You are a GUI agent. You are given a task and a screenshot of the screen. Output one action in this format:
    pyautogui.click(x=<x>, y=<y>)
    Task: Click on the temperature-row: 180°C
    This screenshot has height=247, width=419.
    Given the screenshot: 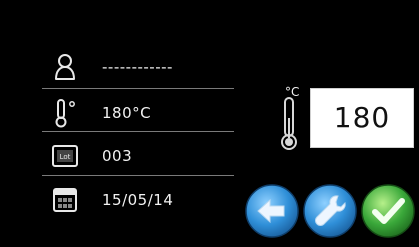 What is the action you would take?
    pyautogui.click(x=138, y=113)
    